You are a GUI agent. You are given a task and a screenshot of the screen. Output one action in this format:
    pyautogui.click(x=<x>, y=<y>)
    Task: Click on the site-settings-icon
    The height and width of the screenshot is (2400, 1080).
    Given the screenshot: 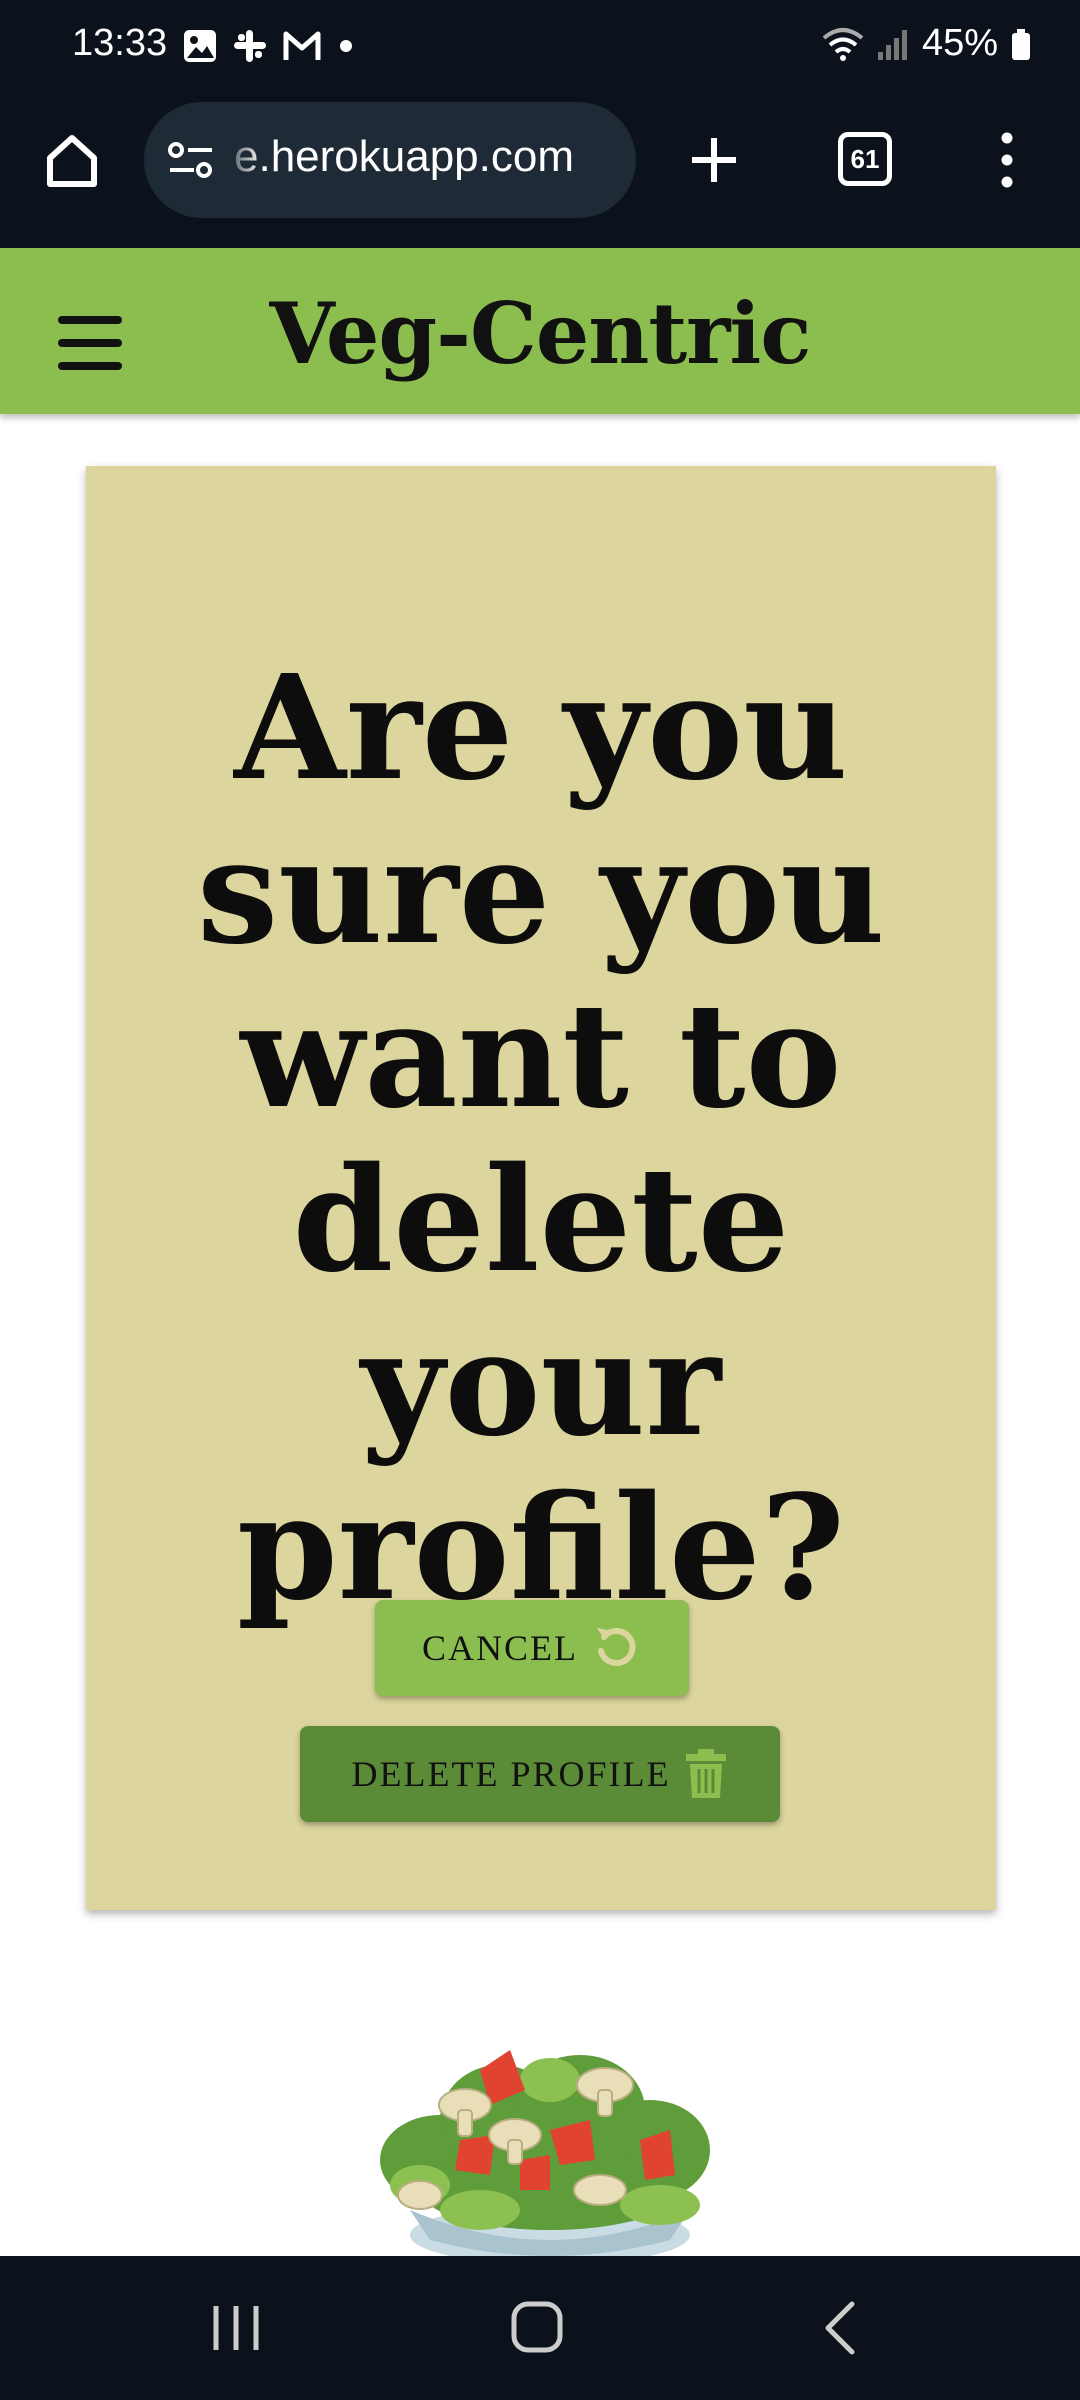 What is the action you would take?
    pyautogui.click(x=191, y=161)
    